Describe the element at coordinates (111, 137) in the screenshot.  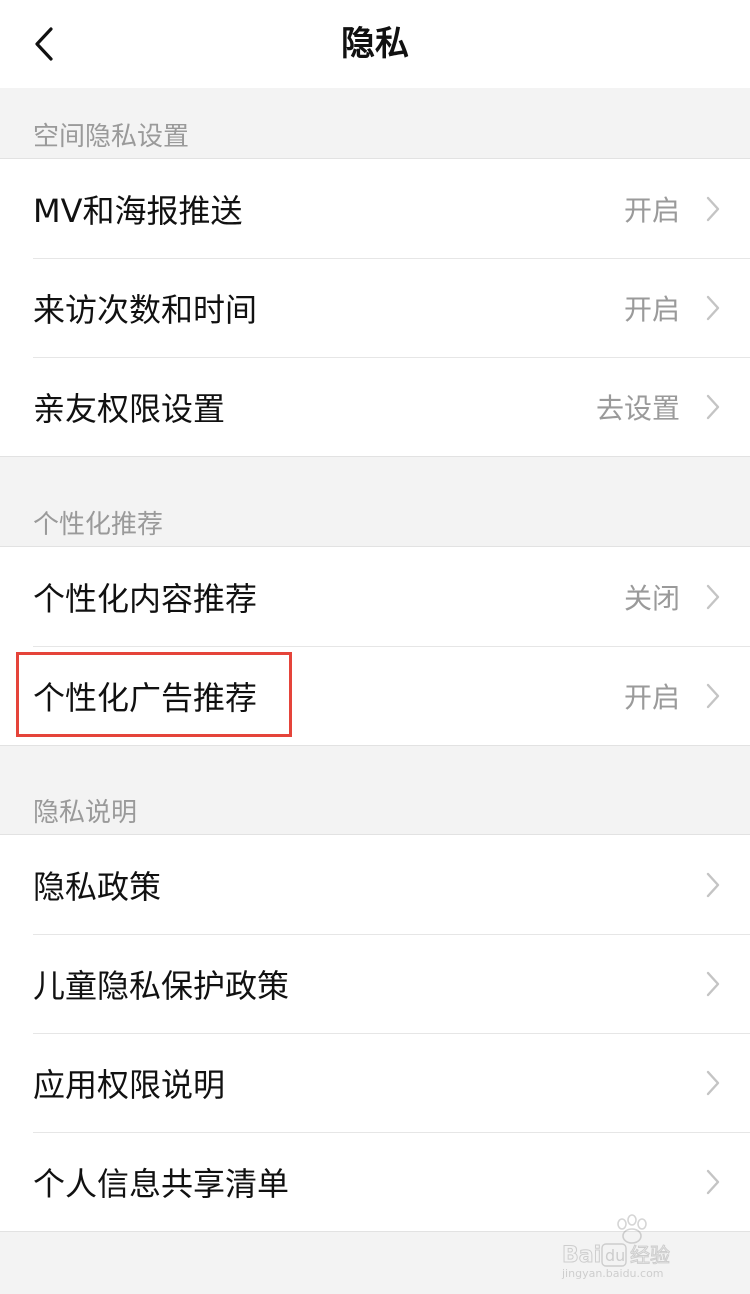
I see `section-header-space-privacy: 空间隐私设置` at that location.